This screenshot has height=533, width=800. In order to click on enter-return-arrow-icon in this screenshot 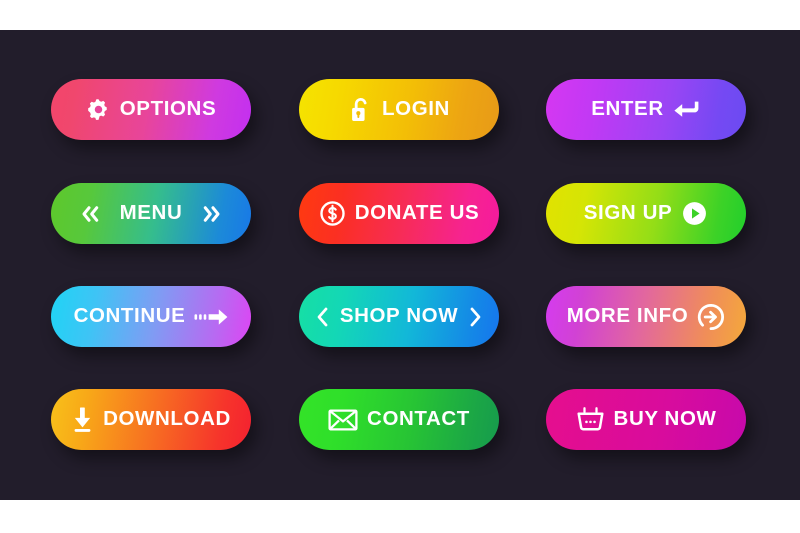, I will do `click(687, 110)`.